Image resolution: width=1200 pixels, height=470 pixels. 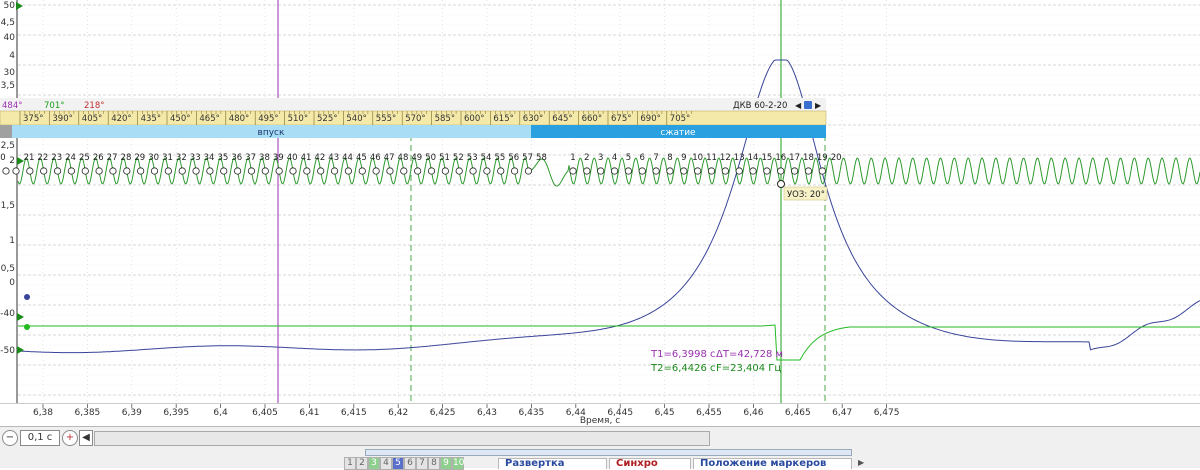 What do you see at coordinates (422, 463) in the screenshot?
I see `page-tab-7: 7` at bounding box center [422, 463].